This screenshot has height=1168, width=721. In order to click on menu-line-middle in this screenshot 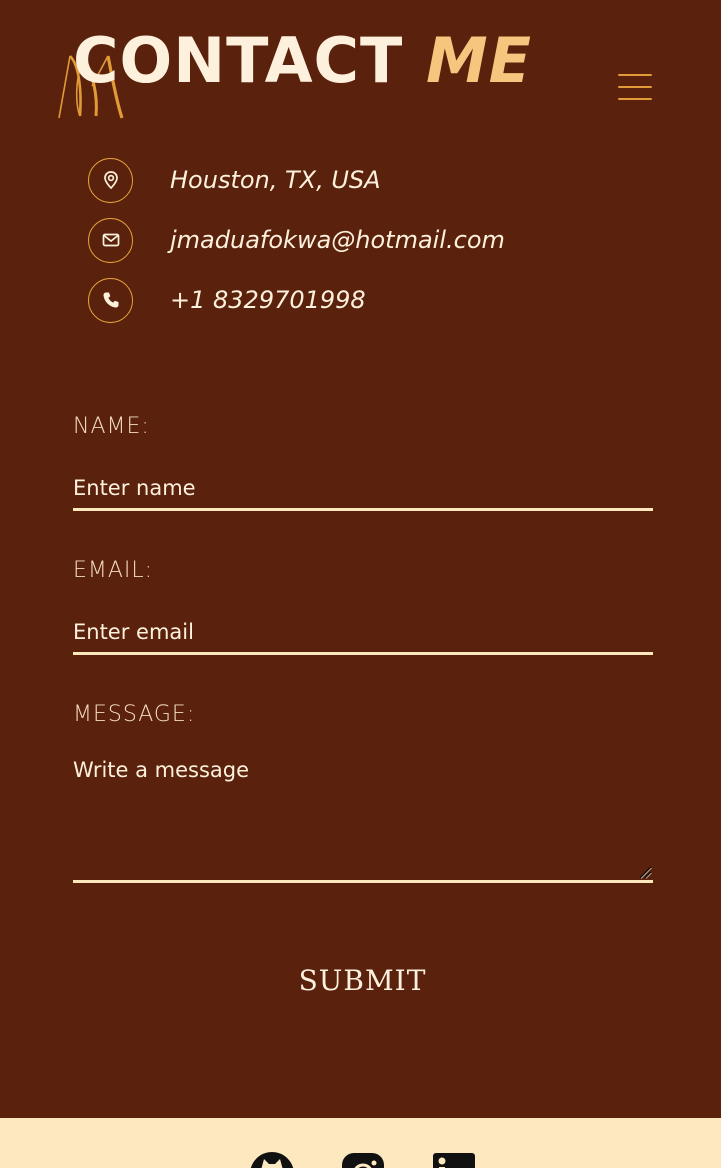, I will do `click(635, 87)`.